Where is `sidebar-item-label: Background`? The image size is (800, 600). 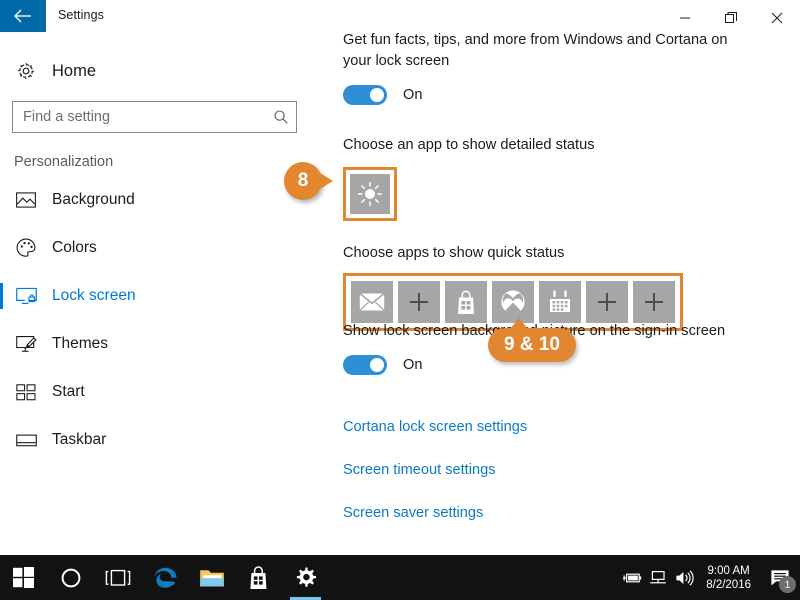 sidebar-item-label: Background is located at coordinates (93, 199).